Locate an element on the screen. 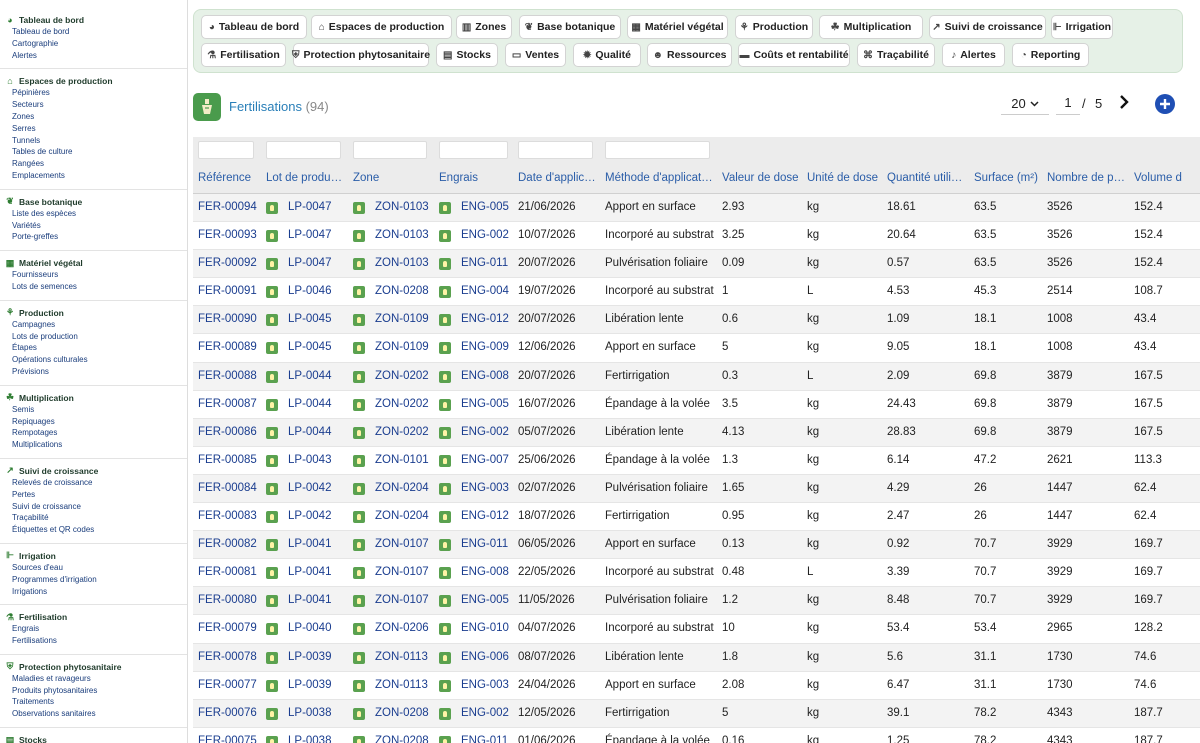  nav-button: ⛨ Protection phytosanitaire is located at coordinates (361, 55).